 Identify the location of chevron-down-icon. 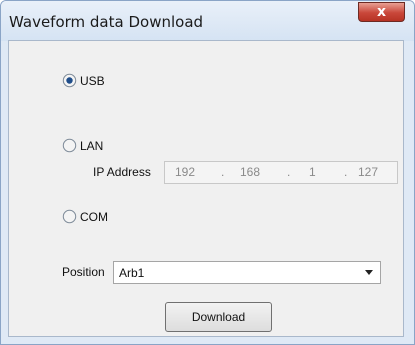
(369, 272).